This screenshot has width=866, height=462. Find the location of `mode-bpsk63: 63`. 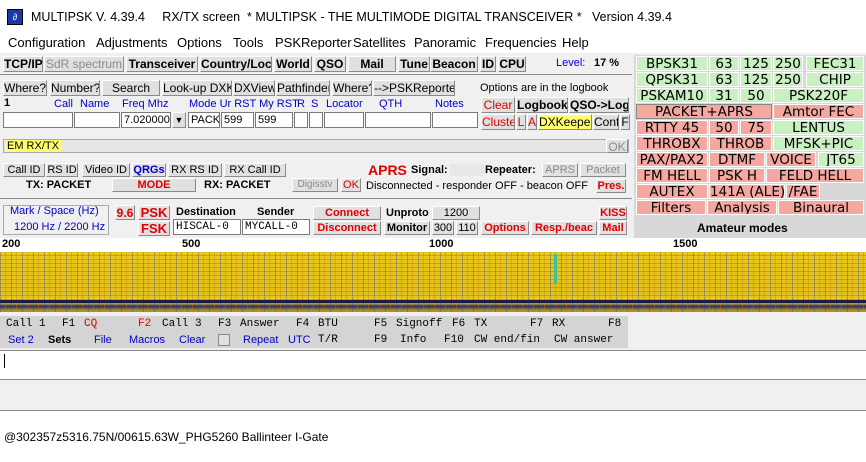

mode-bpsk63: 63 is located at coordinates (724, 63).